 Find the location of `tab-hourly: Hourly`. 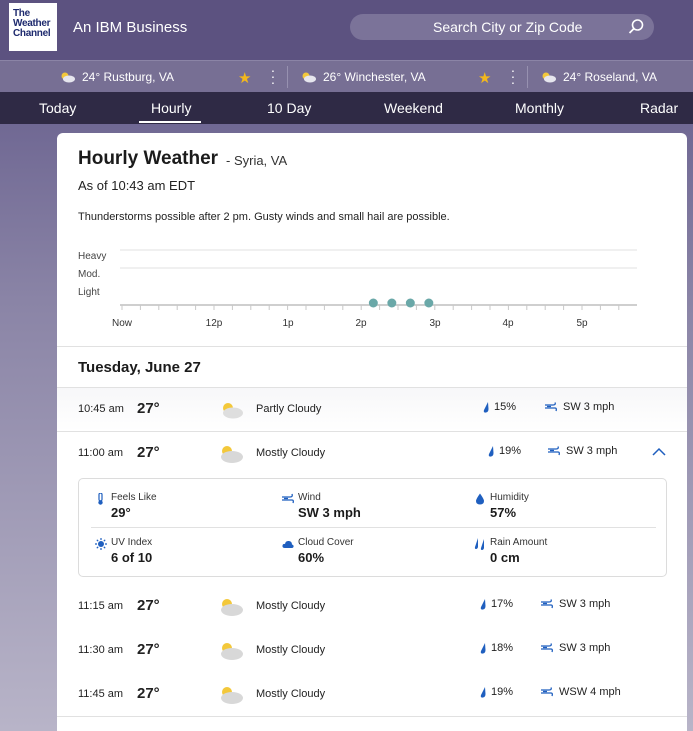

tab-hourly: Hourly is located at coordinates (171, 108).